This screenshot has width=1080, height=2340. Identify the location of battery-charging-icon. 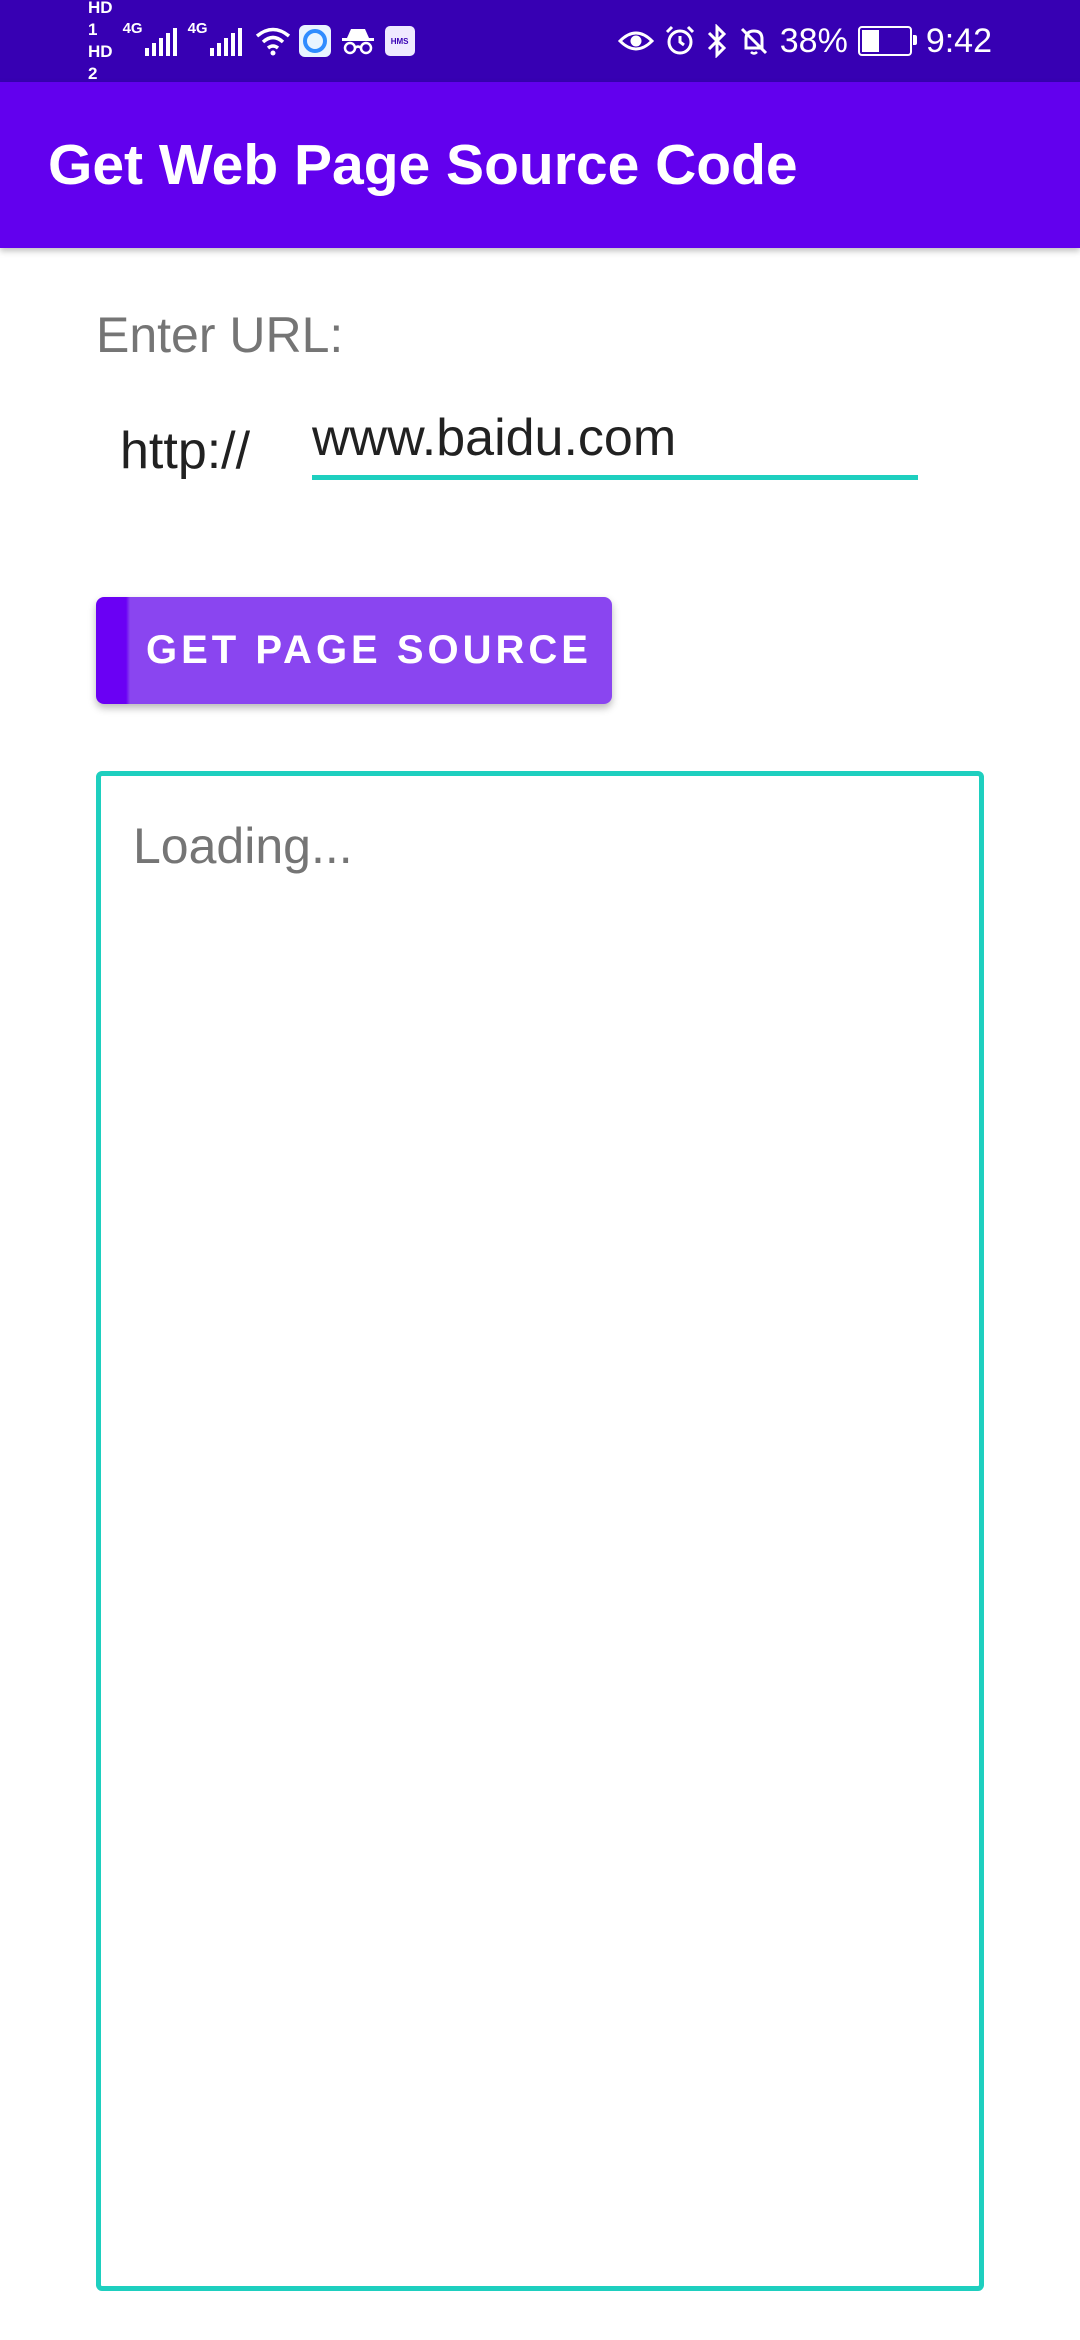
(887, 41).